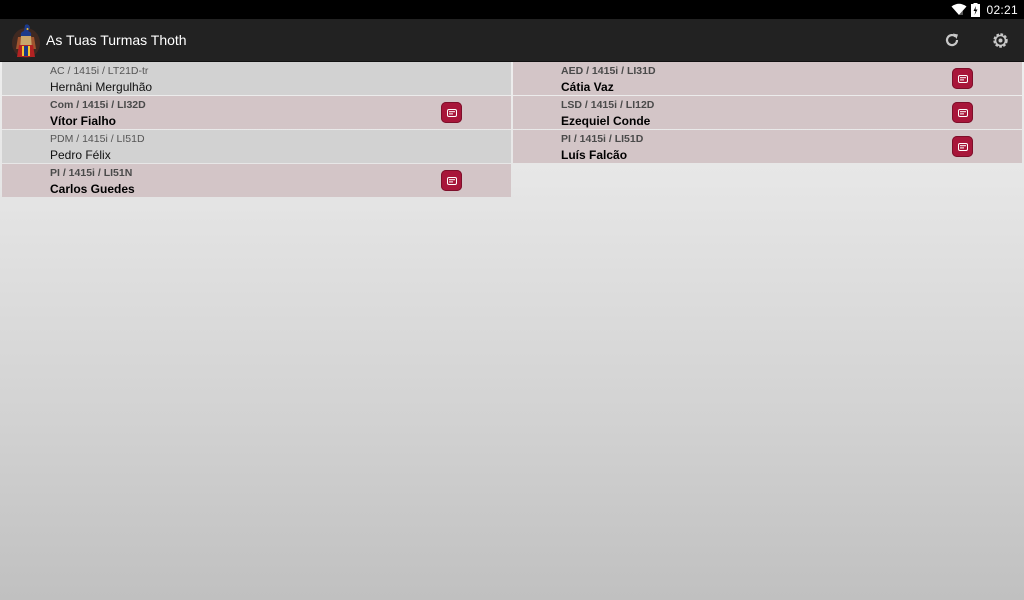 Image resolution: width=1024 pixels, height=600 pixels. Describe the element at coordinates (92, 189) in the screenshot. I see `teacher-name: Carlos Guedes` at that location.